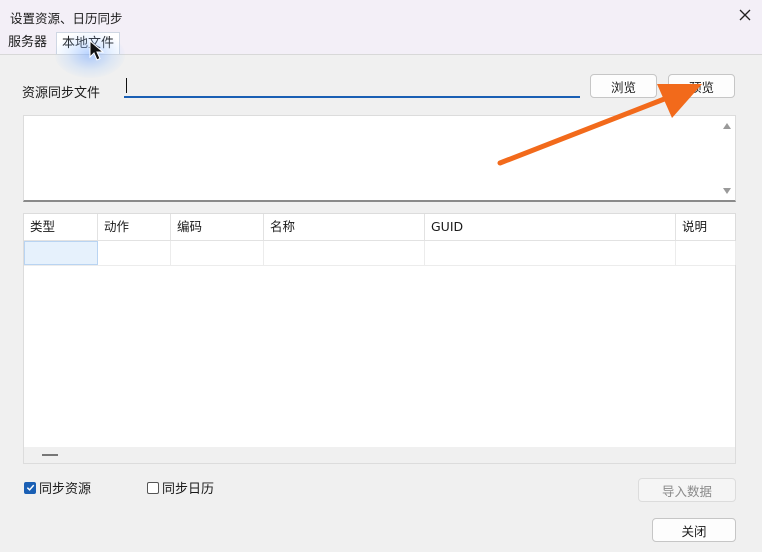 The image size is (762, 552). I want to click on column-header-name: 名称, so click(344, 227).